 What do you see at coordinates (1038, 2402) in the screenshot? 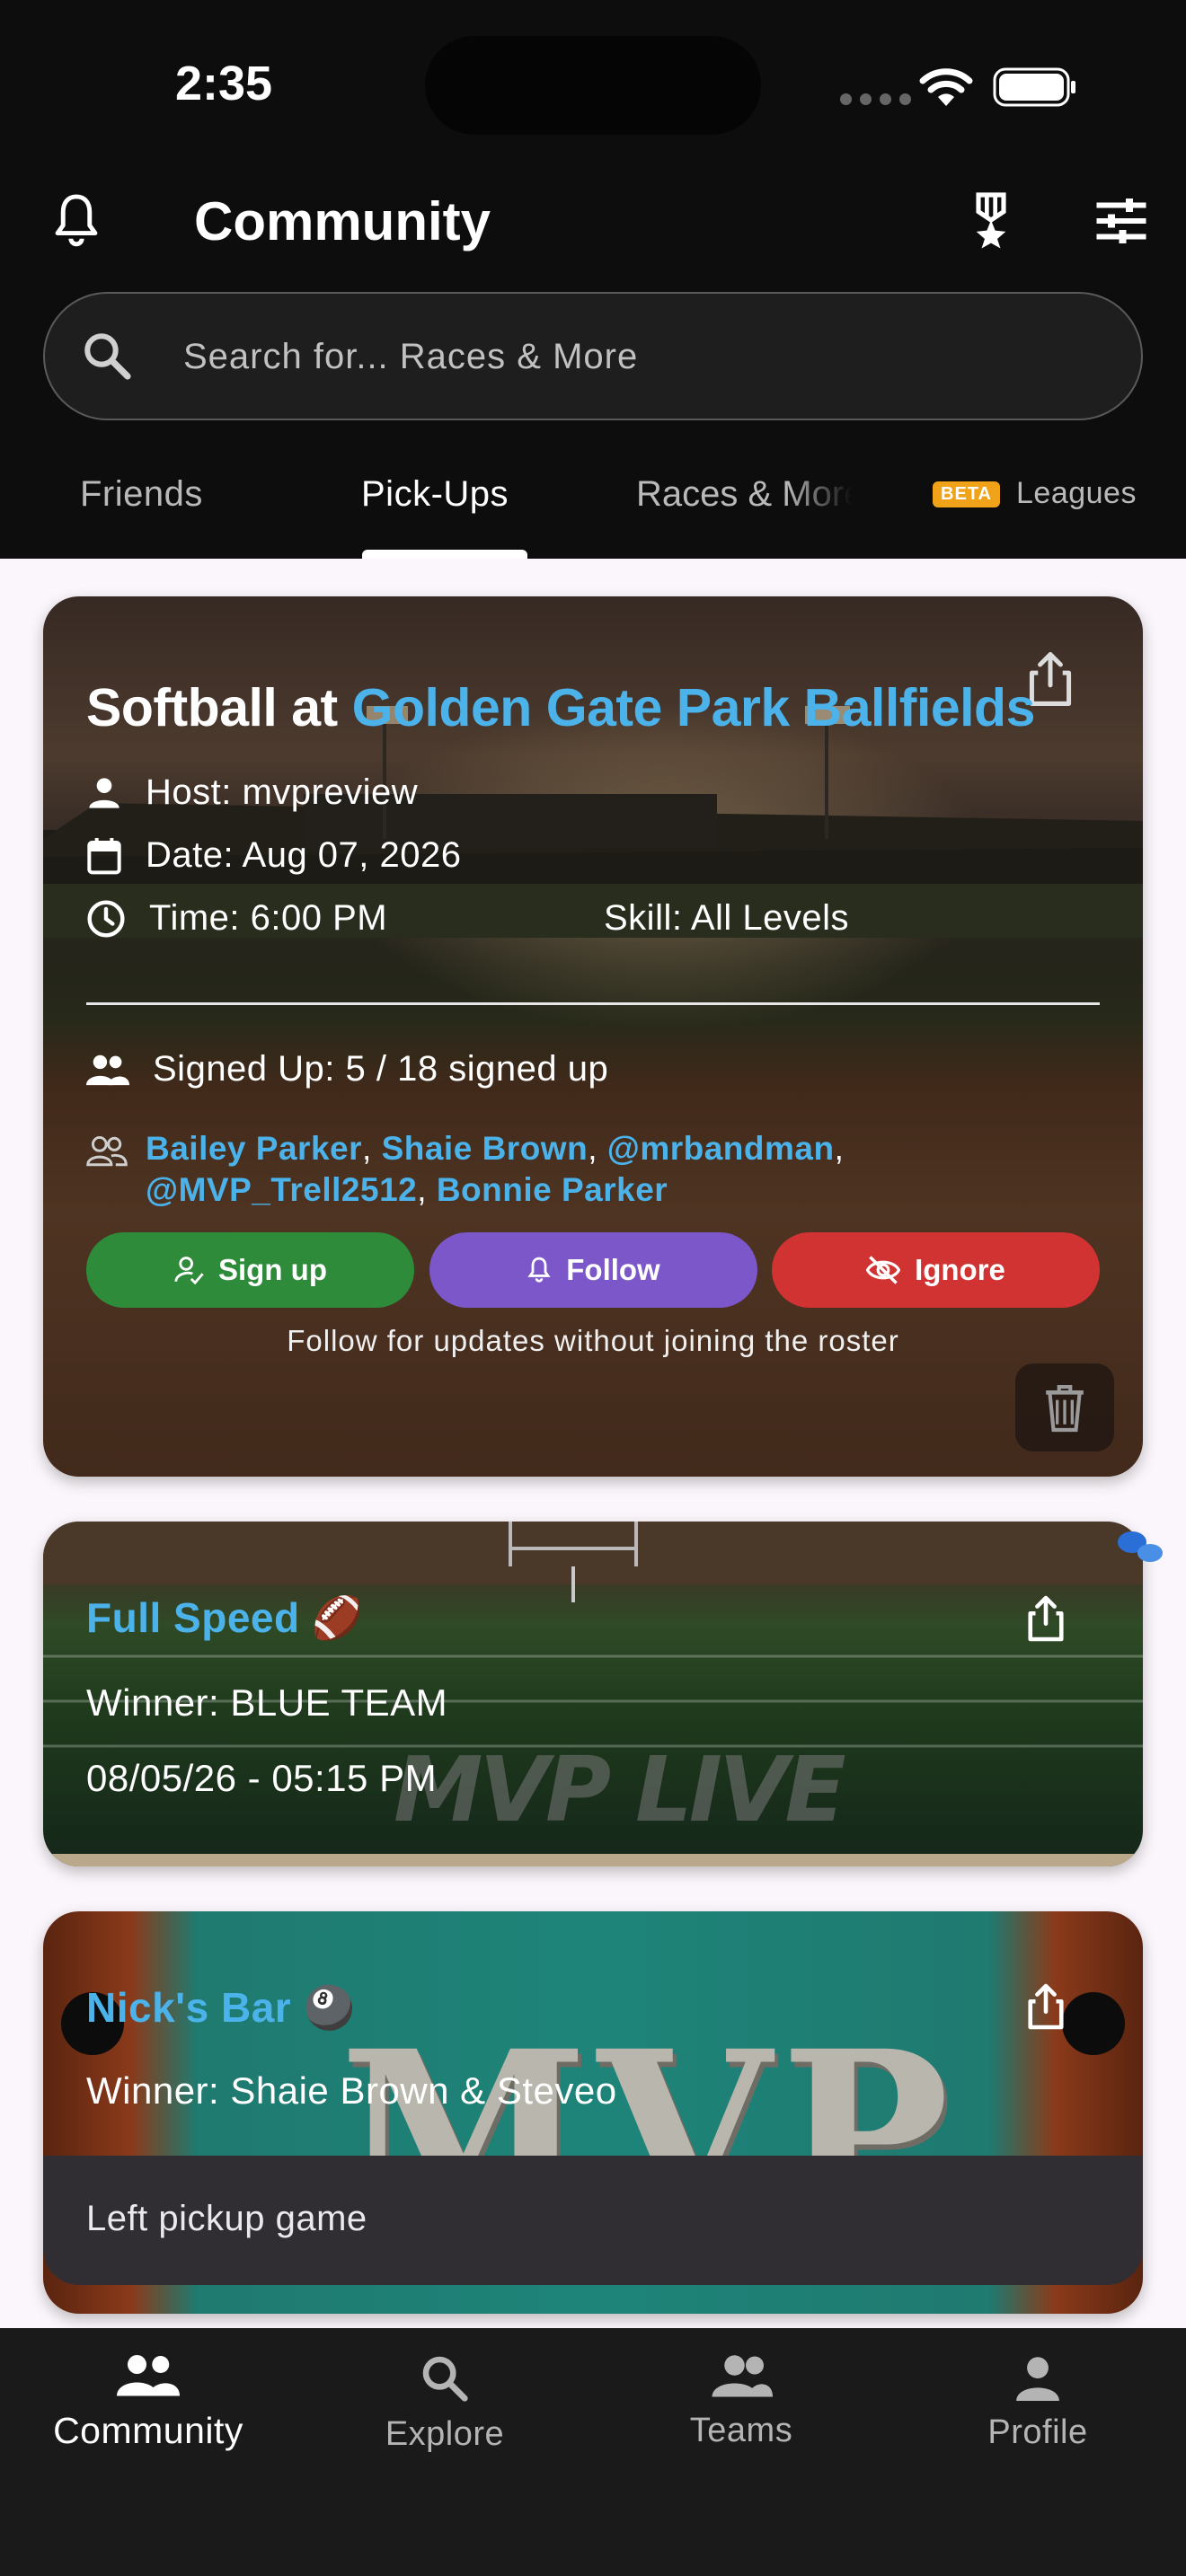
I see `nav-profile: Profile` at bounding box center [1038, 2402].